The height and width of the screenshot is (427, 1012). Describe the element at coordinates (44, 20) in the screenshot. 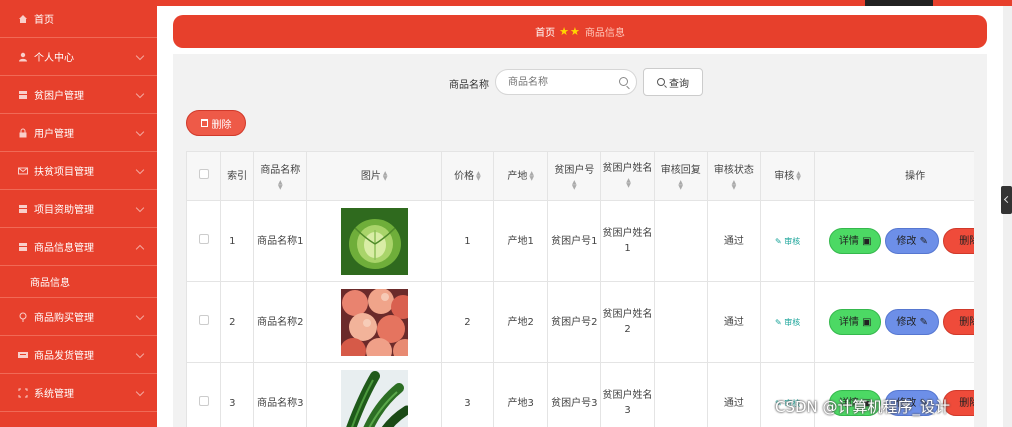

I see `sidebar-item-label: 首页` at that location.